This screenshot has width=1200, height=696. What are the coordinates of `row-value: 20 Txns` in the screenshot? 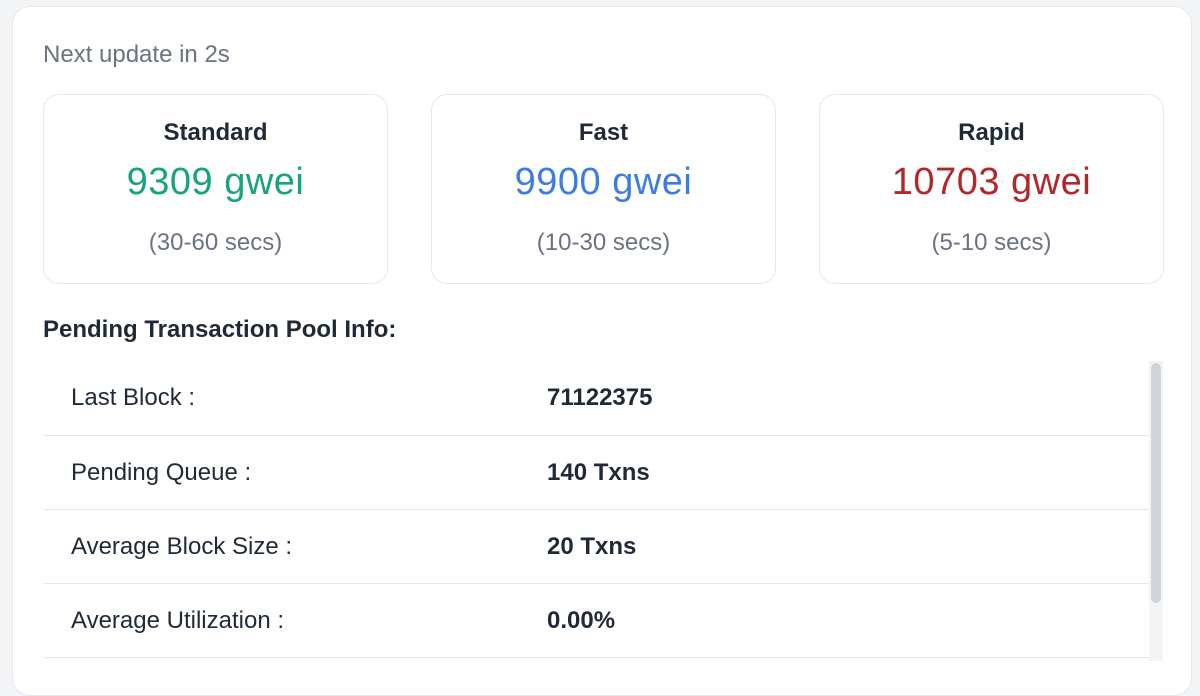 It's located at (592, 546).